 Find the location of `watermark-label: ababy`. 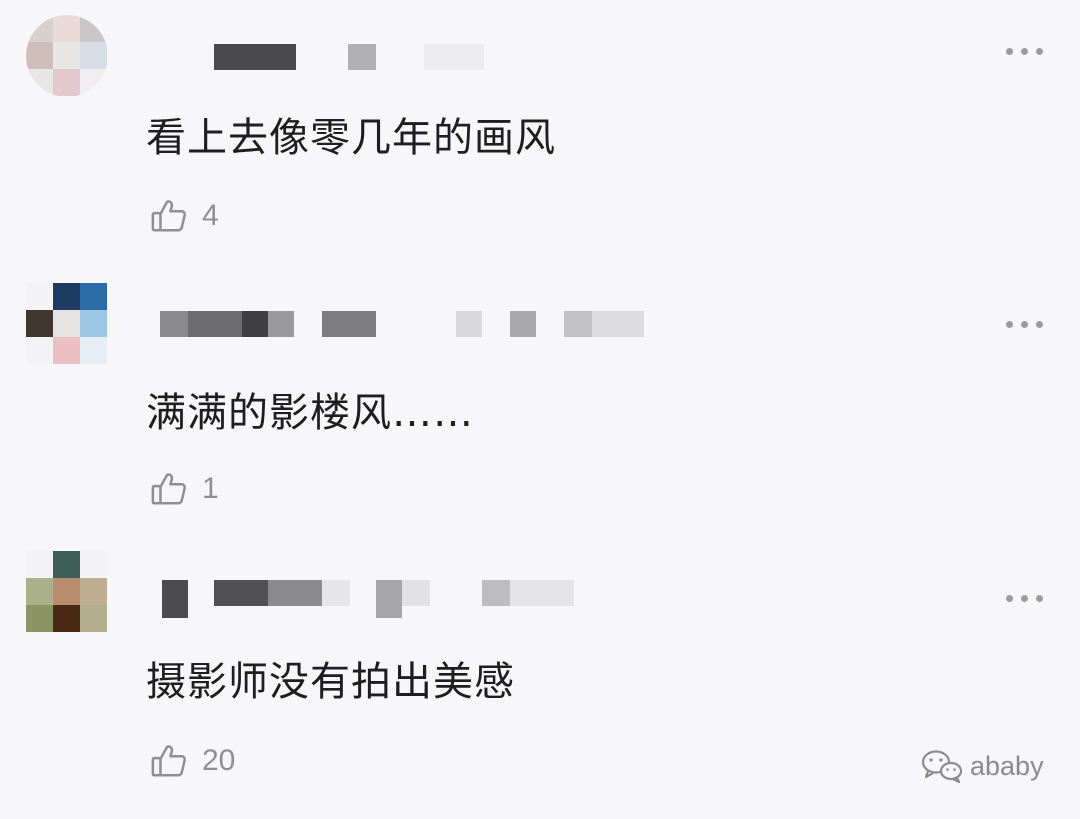

watermark-label: ababy is located at coordinates (1007, 765).